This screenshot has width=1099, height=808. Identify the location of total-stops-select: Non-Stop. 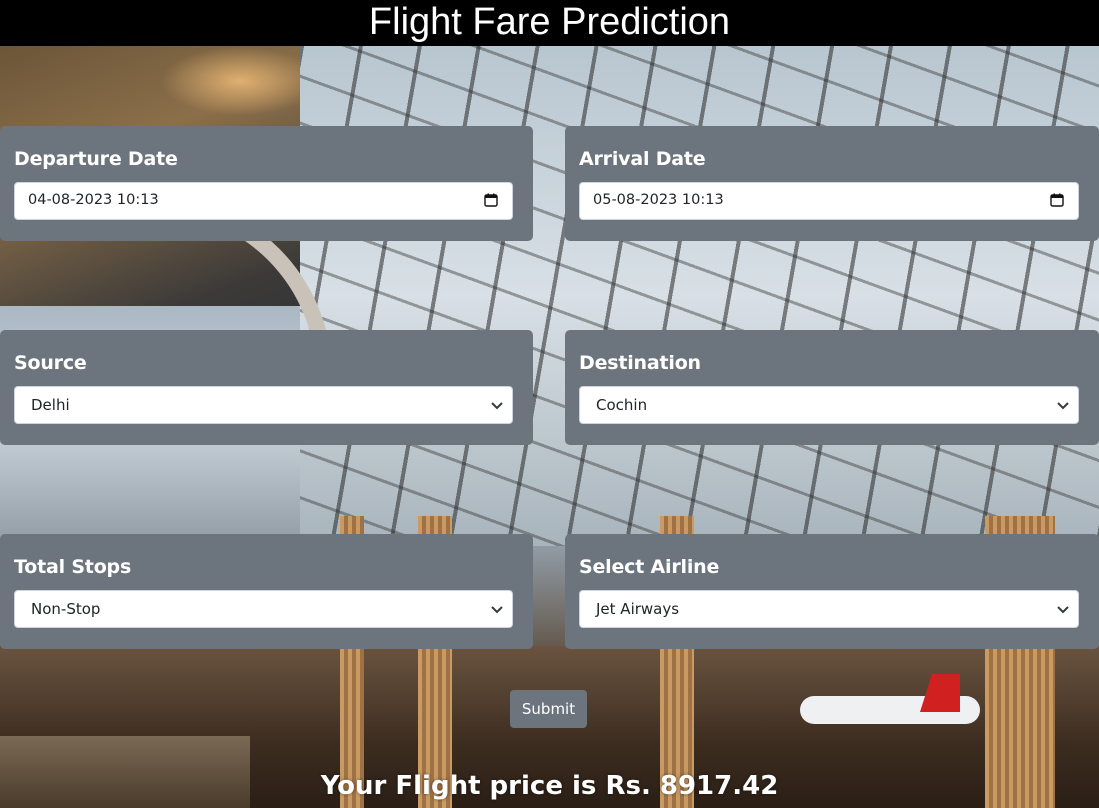
(263, 609).